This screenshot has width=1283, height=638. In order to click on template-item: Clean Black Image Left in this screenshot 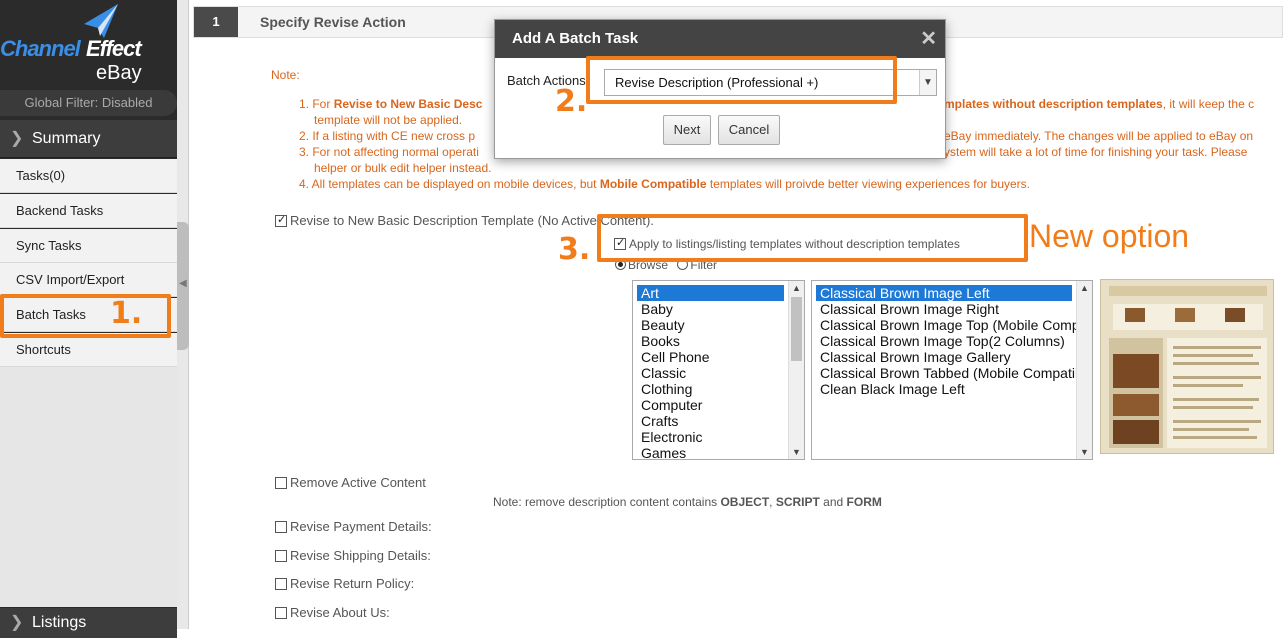, I will do `click(954, 389)`.